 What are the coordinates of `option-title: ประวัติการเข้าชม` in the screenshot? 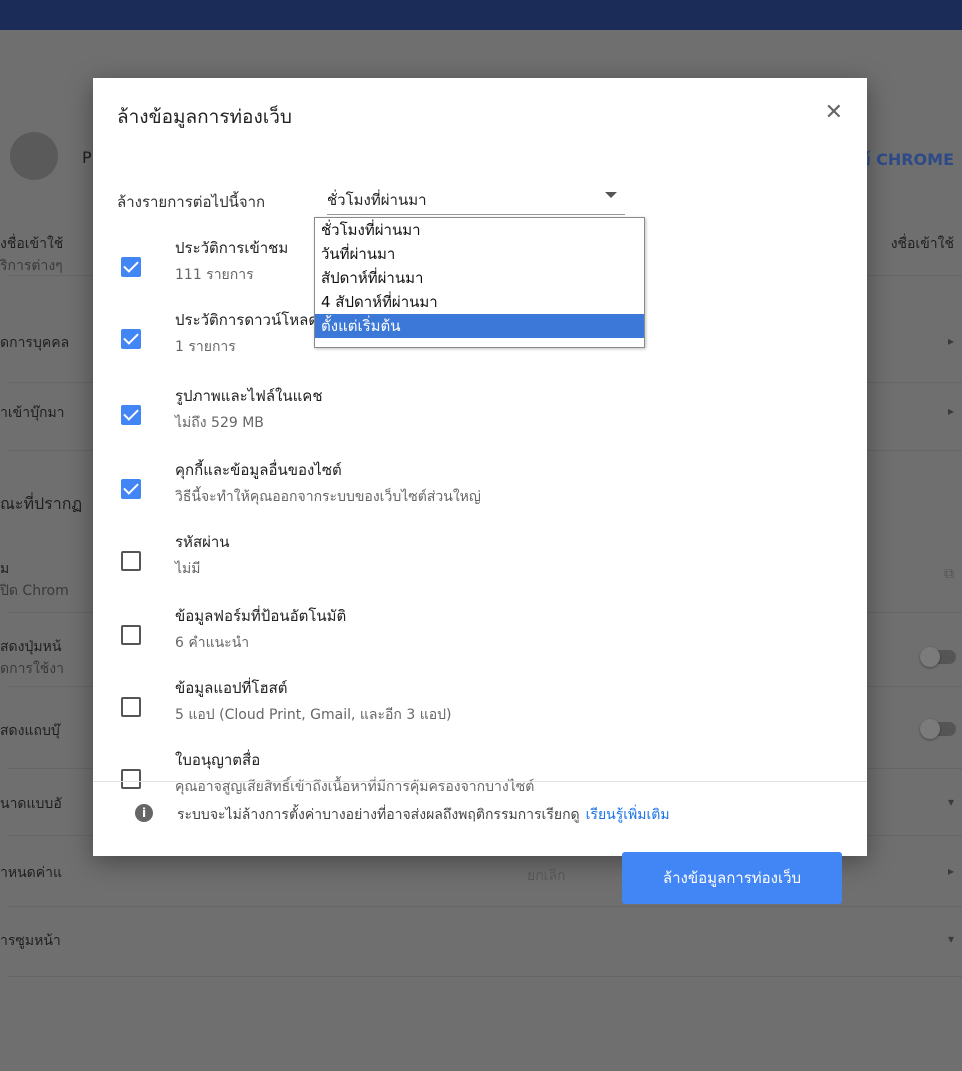 It's located at (232, 248).